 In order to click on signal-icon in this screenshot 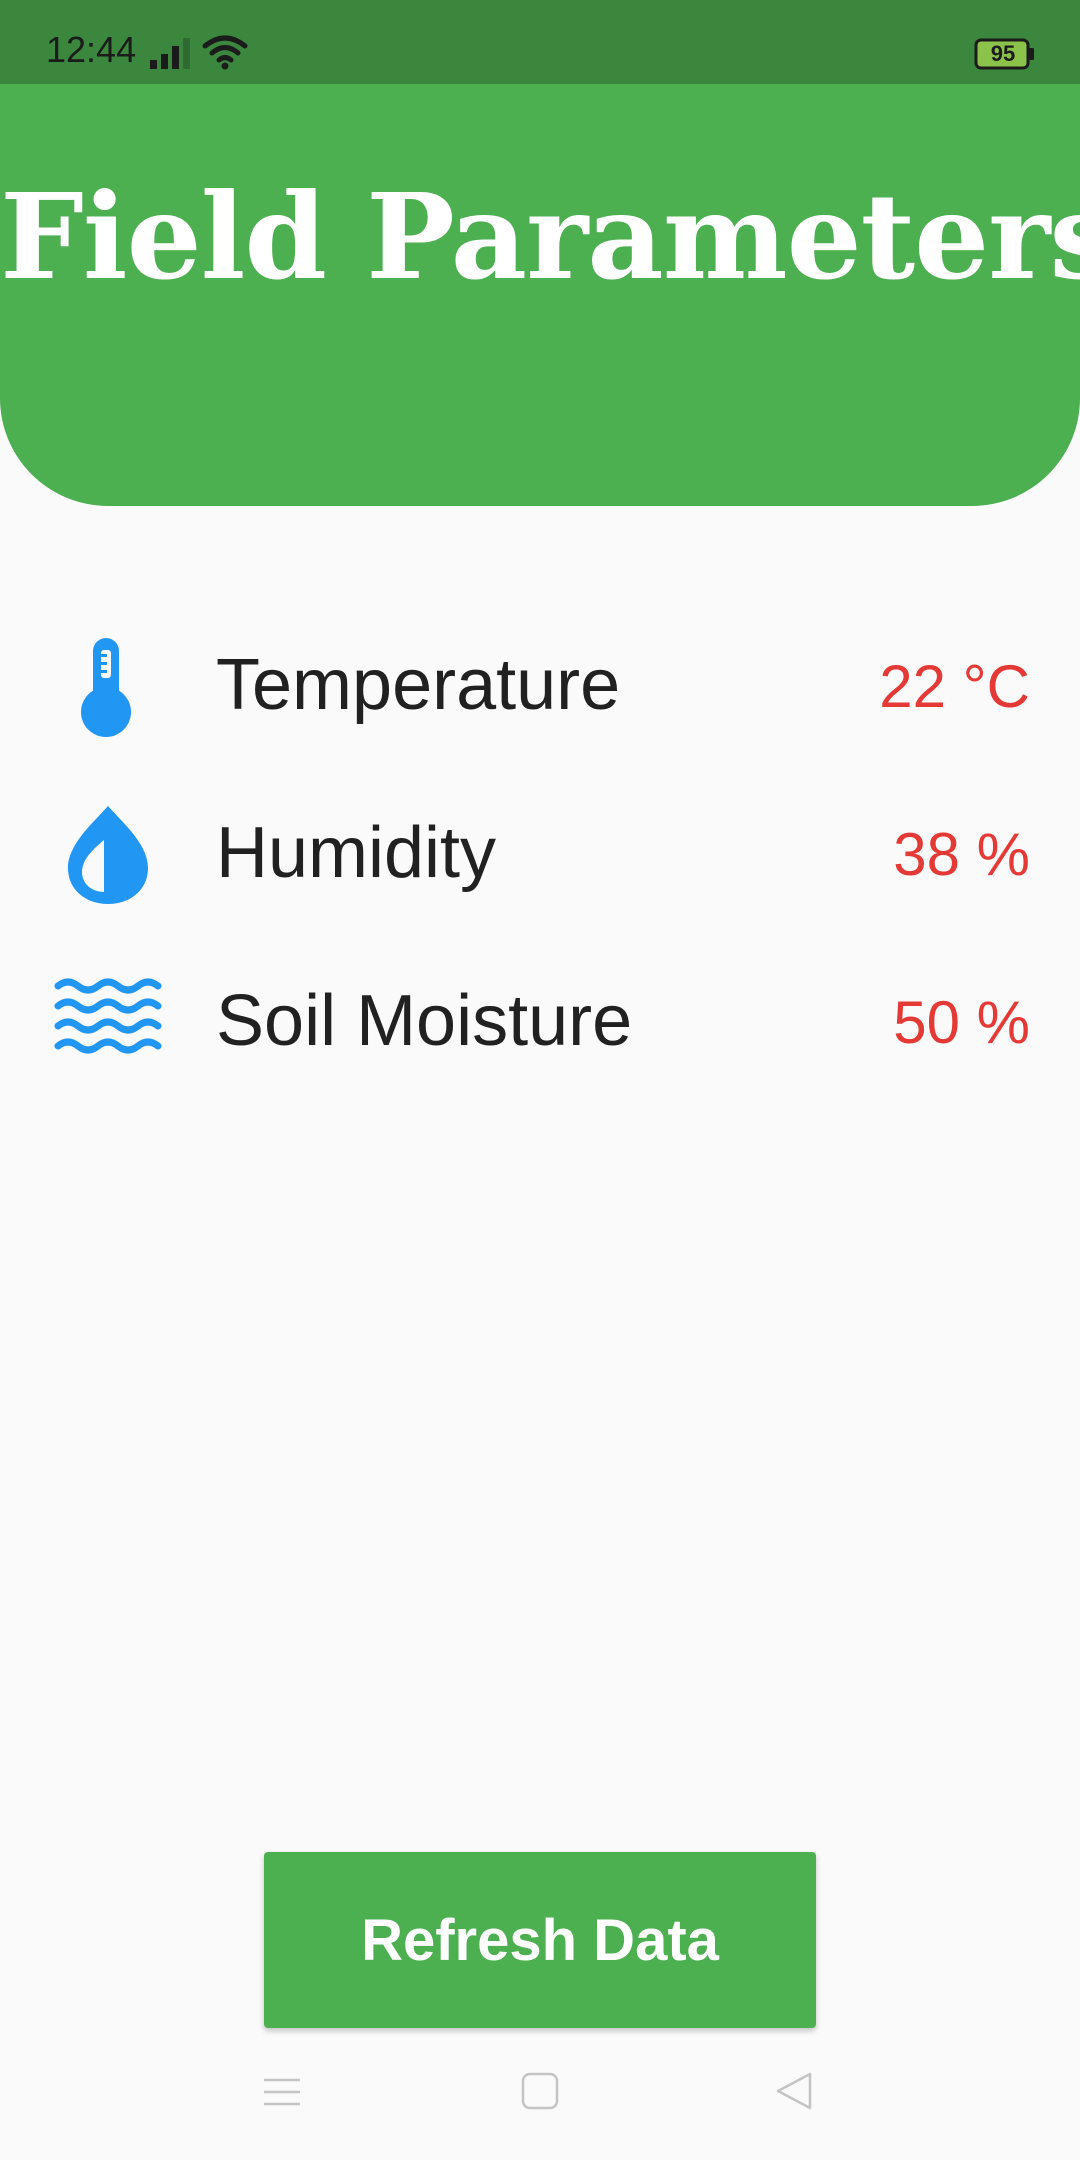, I will do `click(170, 53)`.